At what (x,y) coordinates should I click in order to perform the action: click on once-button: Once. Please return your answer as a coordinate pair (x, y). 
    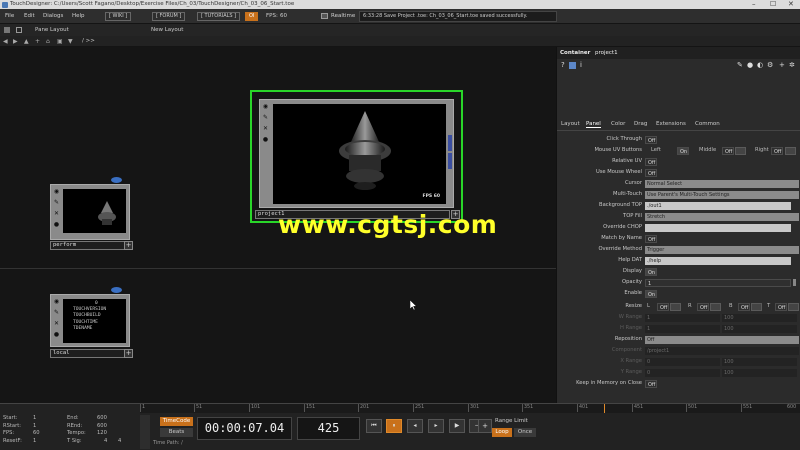
    Looking at the image, I should click on (525, 432).